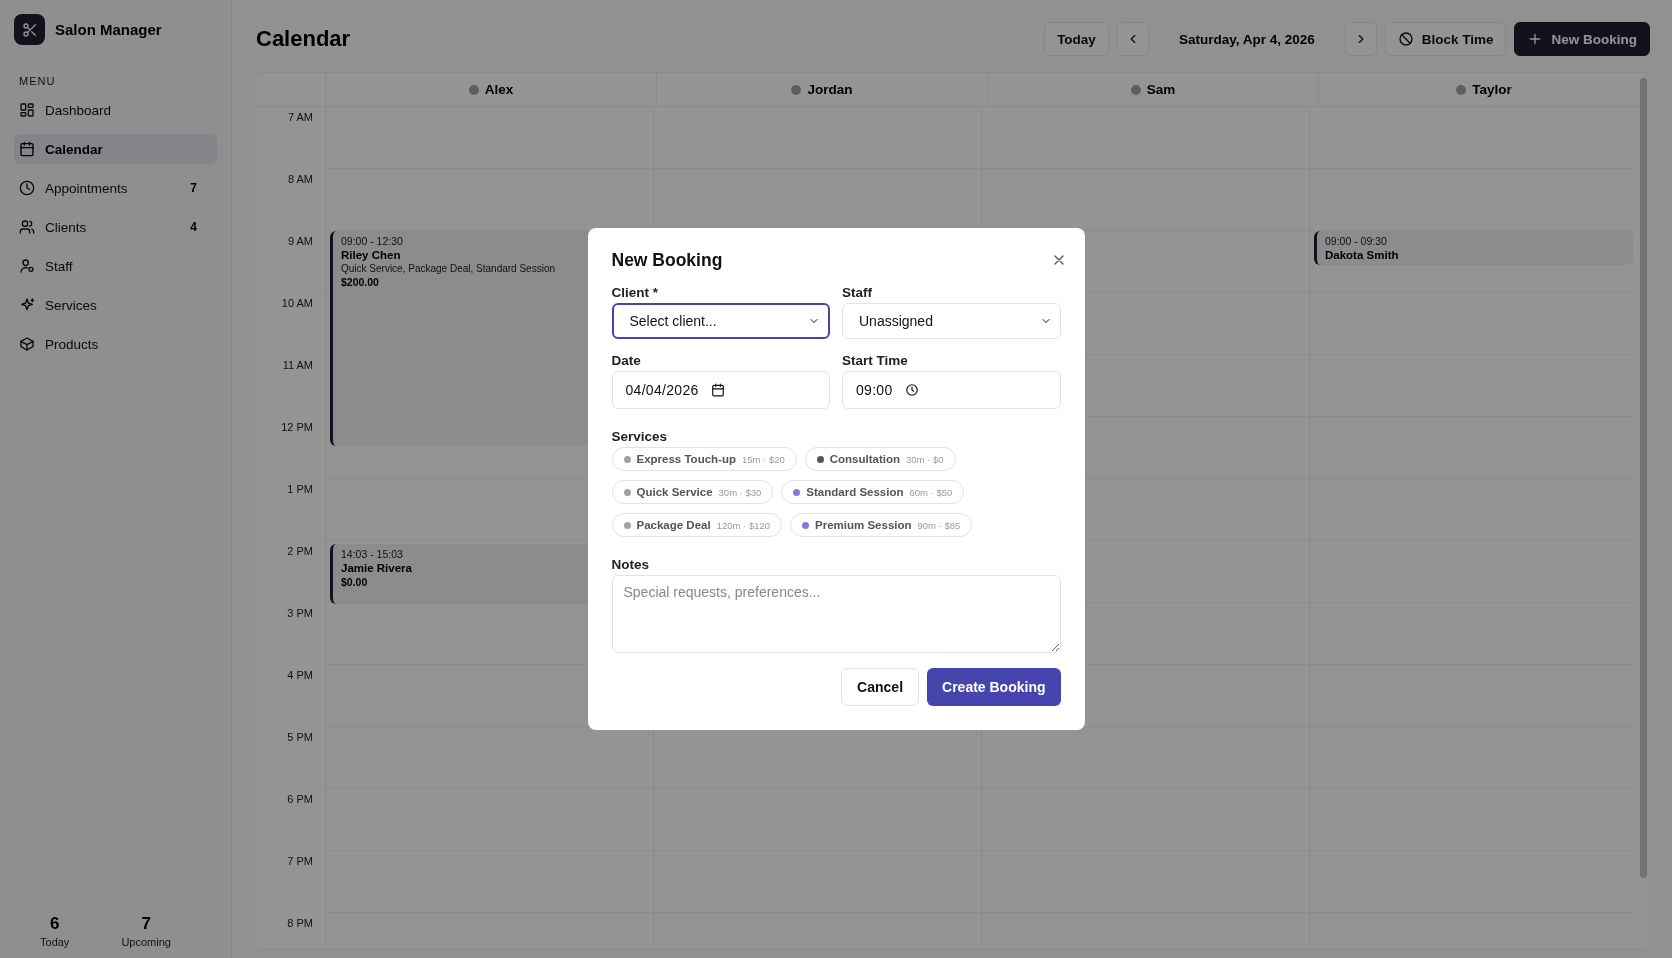  Describe the element at coordinates (1360, 39) in the screenshot. I see `next-button` at that location.